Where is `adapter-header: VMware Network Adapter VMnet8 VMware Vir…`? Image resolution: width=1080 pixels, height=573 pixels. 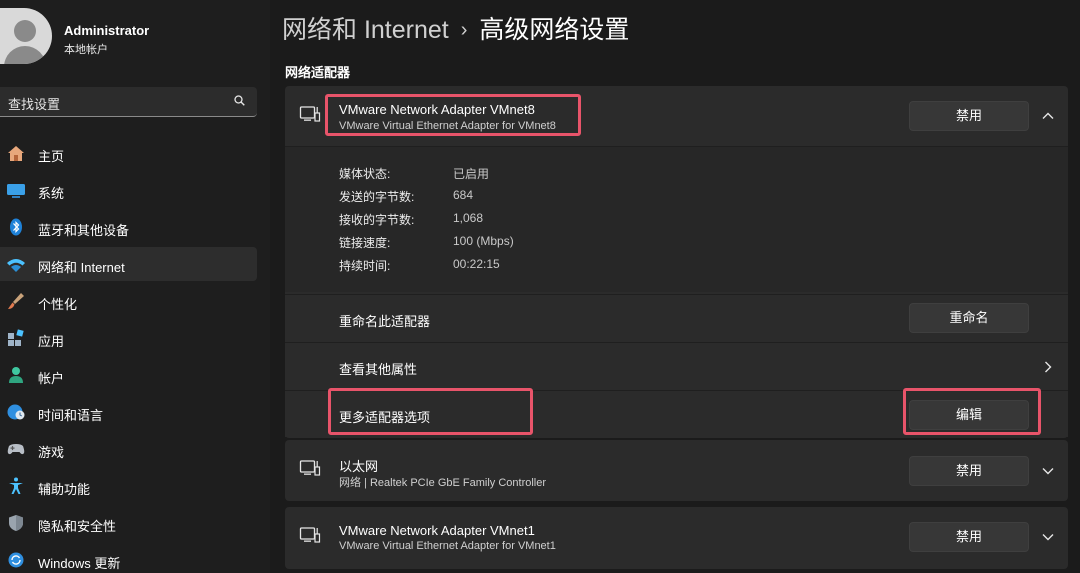 adapter-header: VMware Network Adapter VMnet8 VMware Vir… is located at coordinates (676, 116).